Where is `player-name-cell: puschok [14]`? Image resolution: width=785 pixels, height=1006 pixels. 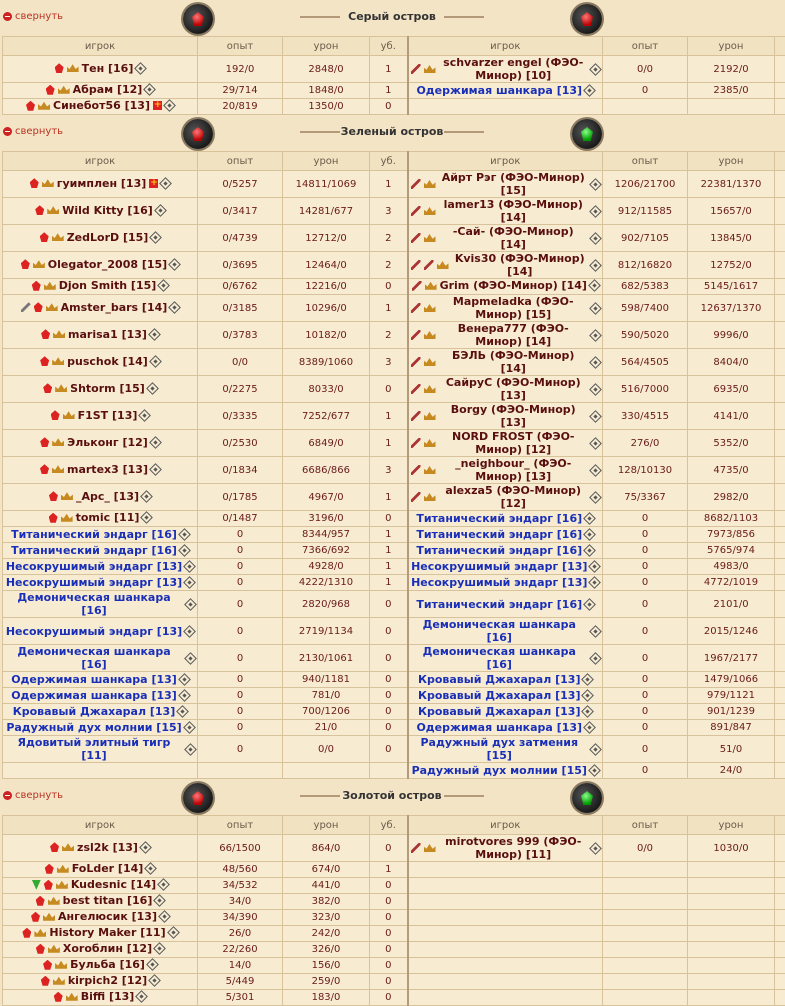 player-name-cell: puschok [14] is located at coordinates (100, 362).